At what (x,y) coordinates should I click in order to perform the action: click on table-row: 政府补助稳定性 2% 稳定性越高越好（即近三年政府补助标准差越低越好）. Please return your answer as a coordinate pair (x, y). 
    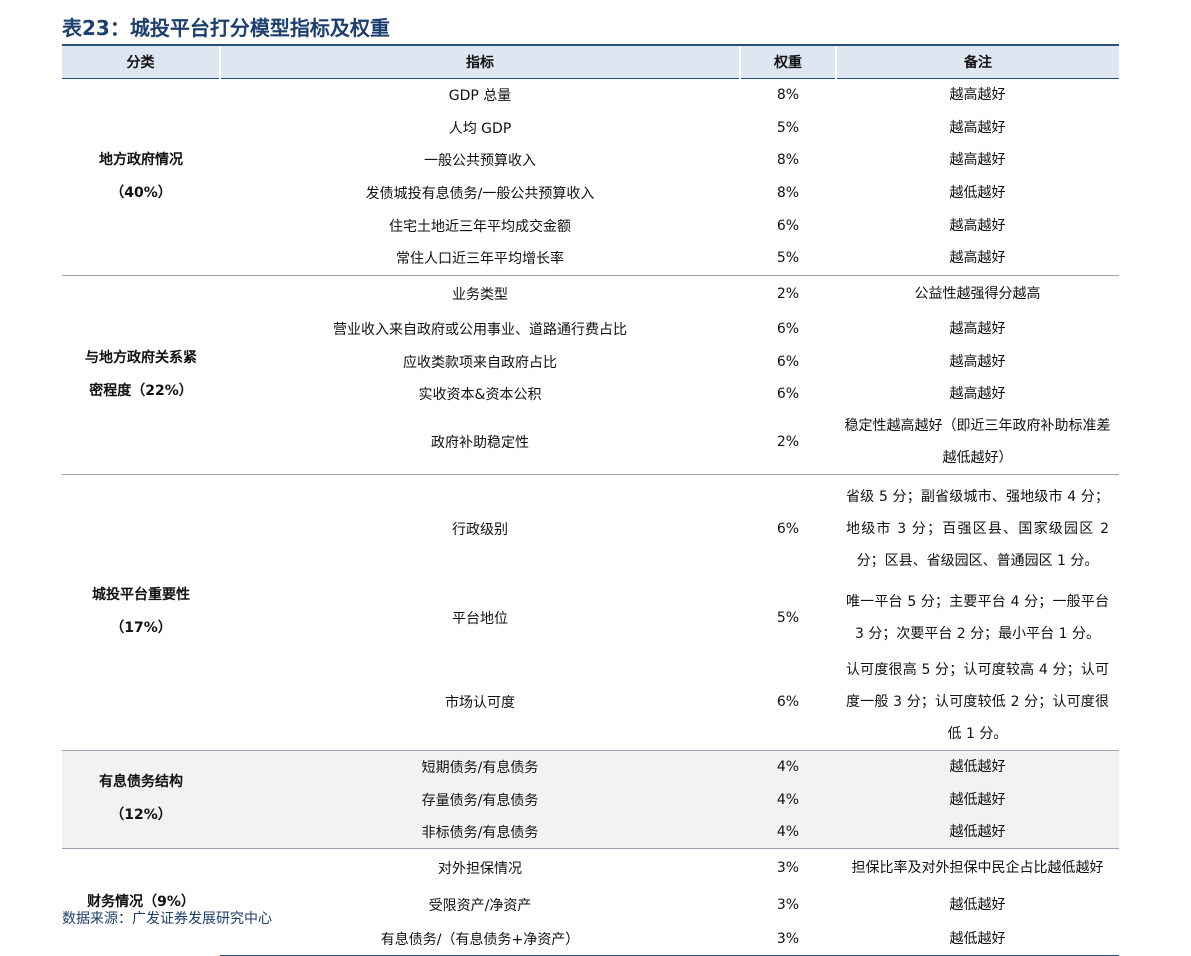
    Looking at the image, I should click on (590, 442).